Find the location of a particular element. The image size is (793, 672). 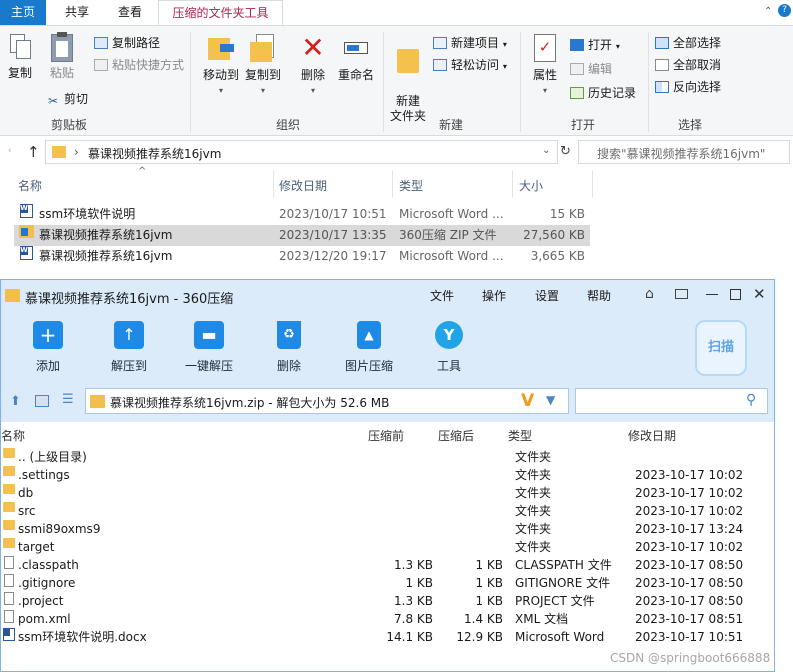

column-name: 名称 is located at coordinates (30, 185).